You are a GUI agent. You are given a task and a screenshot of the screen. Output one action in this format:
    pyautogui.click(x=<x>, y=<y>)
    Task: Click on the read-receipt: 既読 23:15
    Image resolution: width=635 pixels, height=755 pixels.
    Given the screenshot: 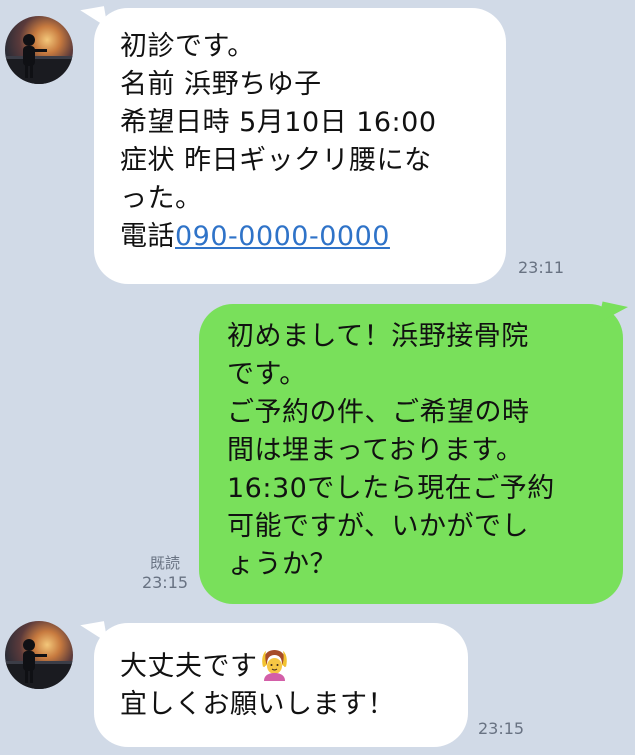 What is the action you would take?
    pyautogui.click(x=165, y=573)
    